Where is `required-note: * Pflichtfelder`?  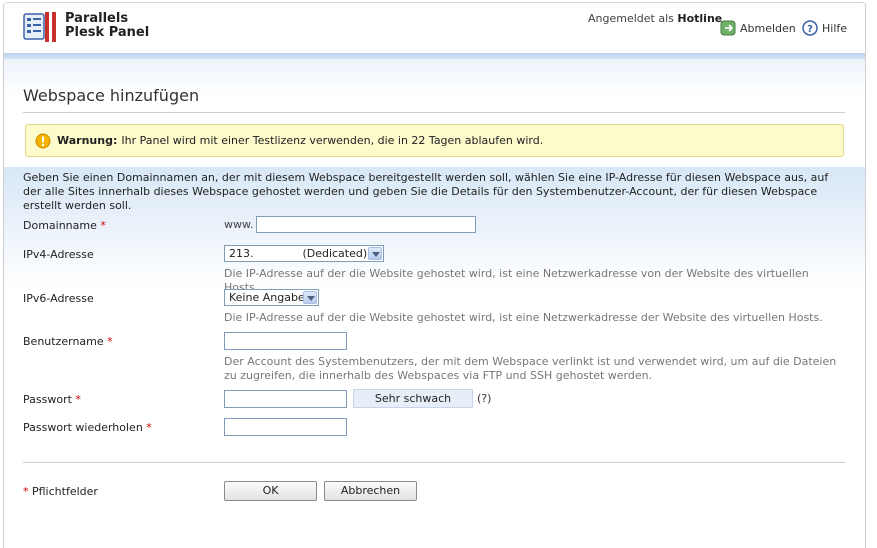
required-note: * Pflichtfelder is located at coordinates (60, 491).